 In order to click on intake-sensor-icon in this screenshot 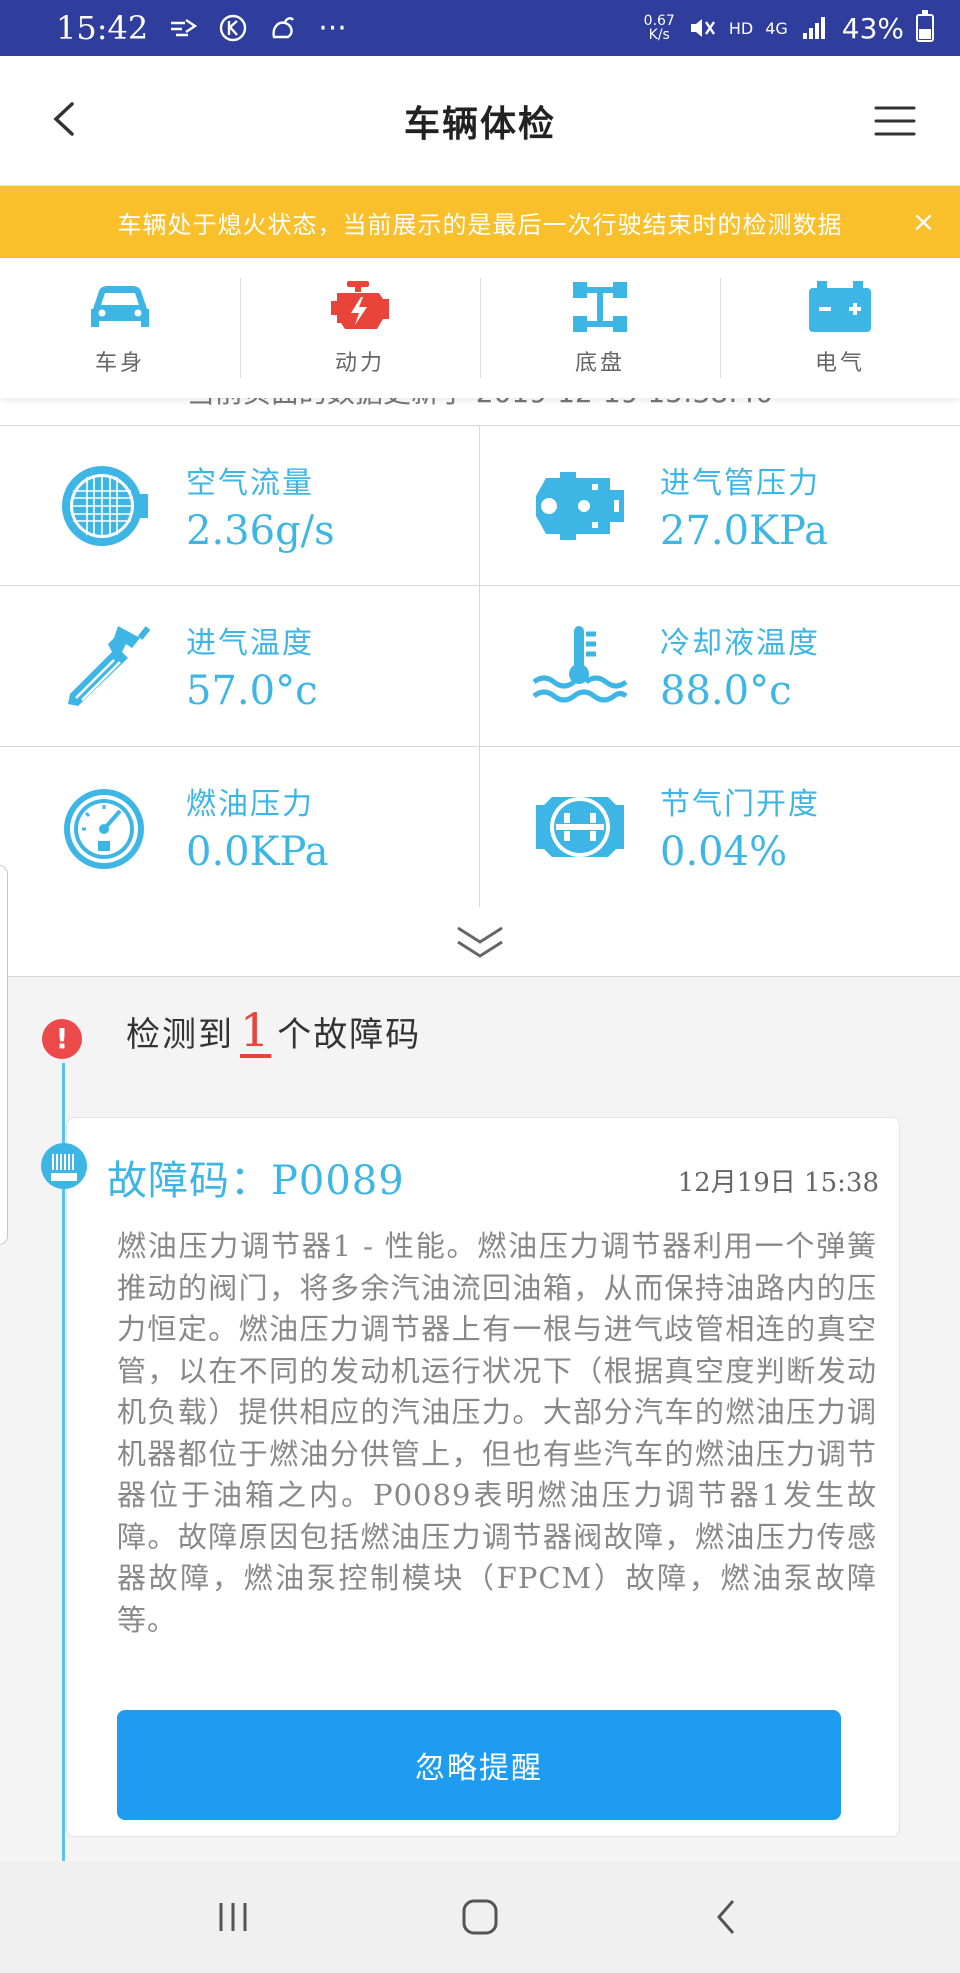, I will do `click(580, 505)`.